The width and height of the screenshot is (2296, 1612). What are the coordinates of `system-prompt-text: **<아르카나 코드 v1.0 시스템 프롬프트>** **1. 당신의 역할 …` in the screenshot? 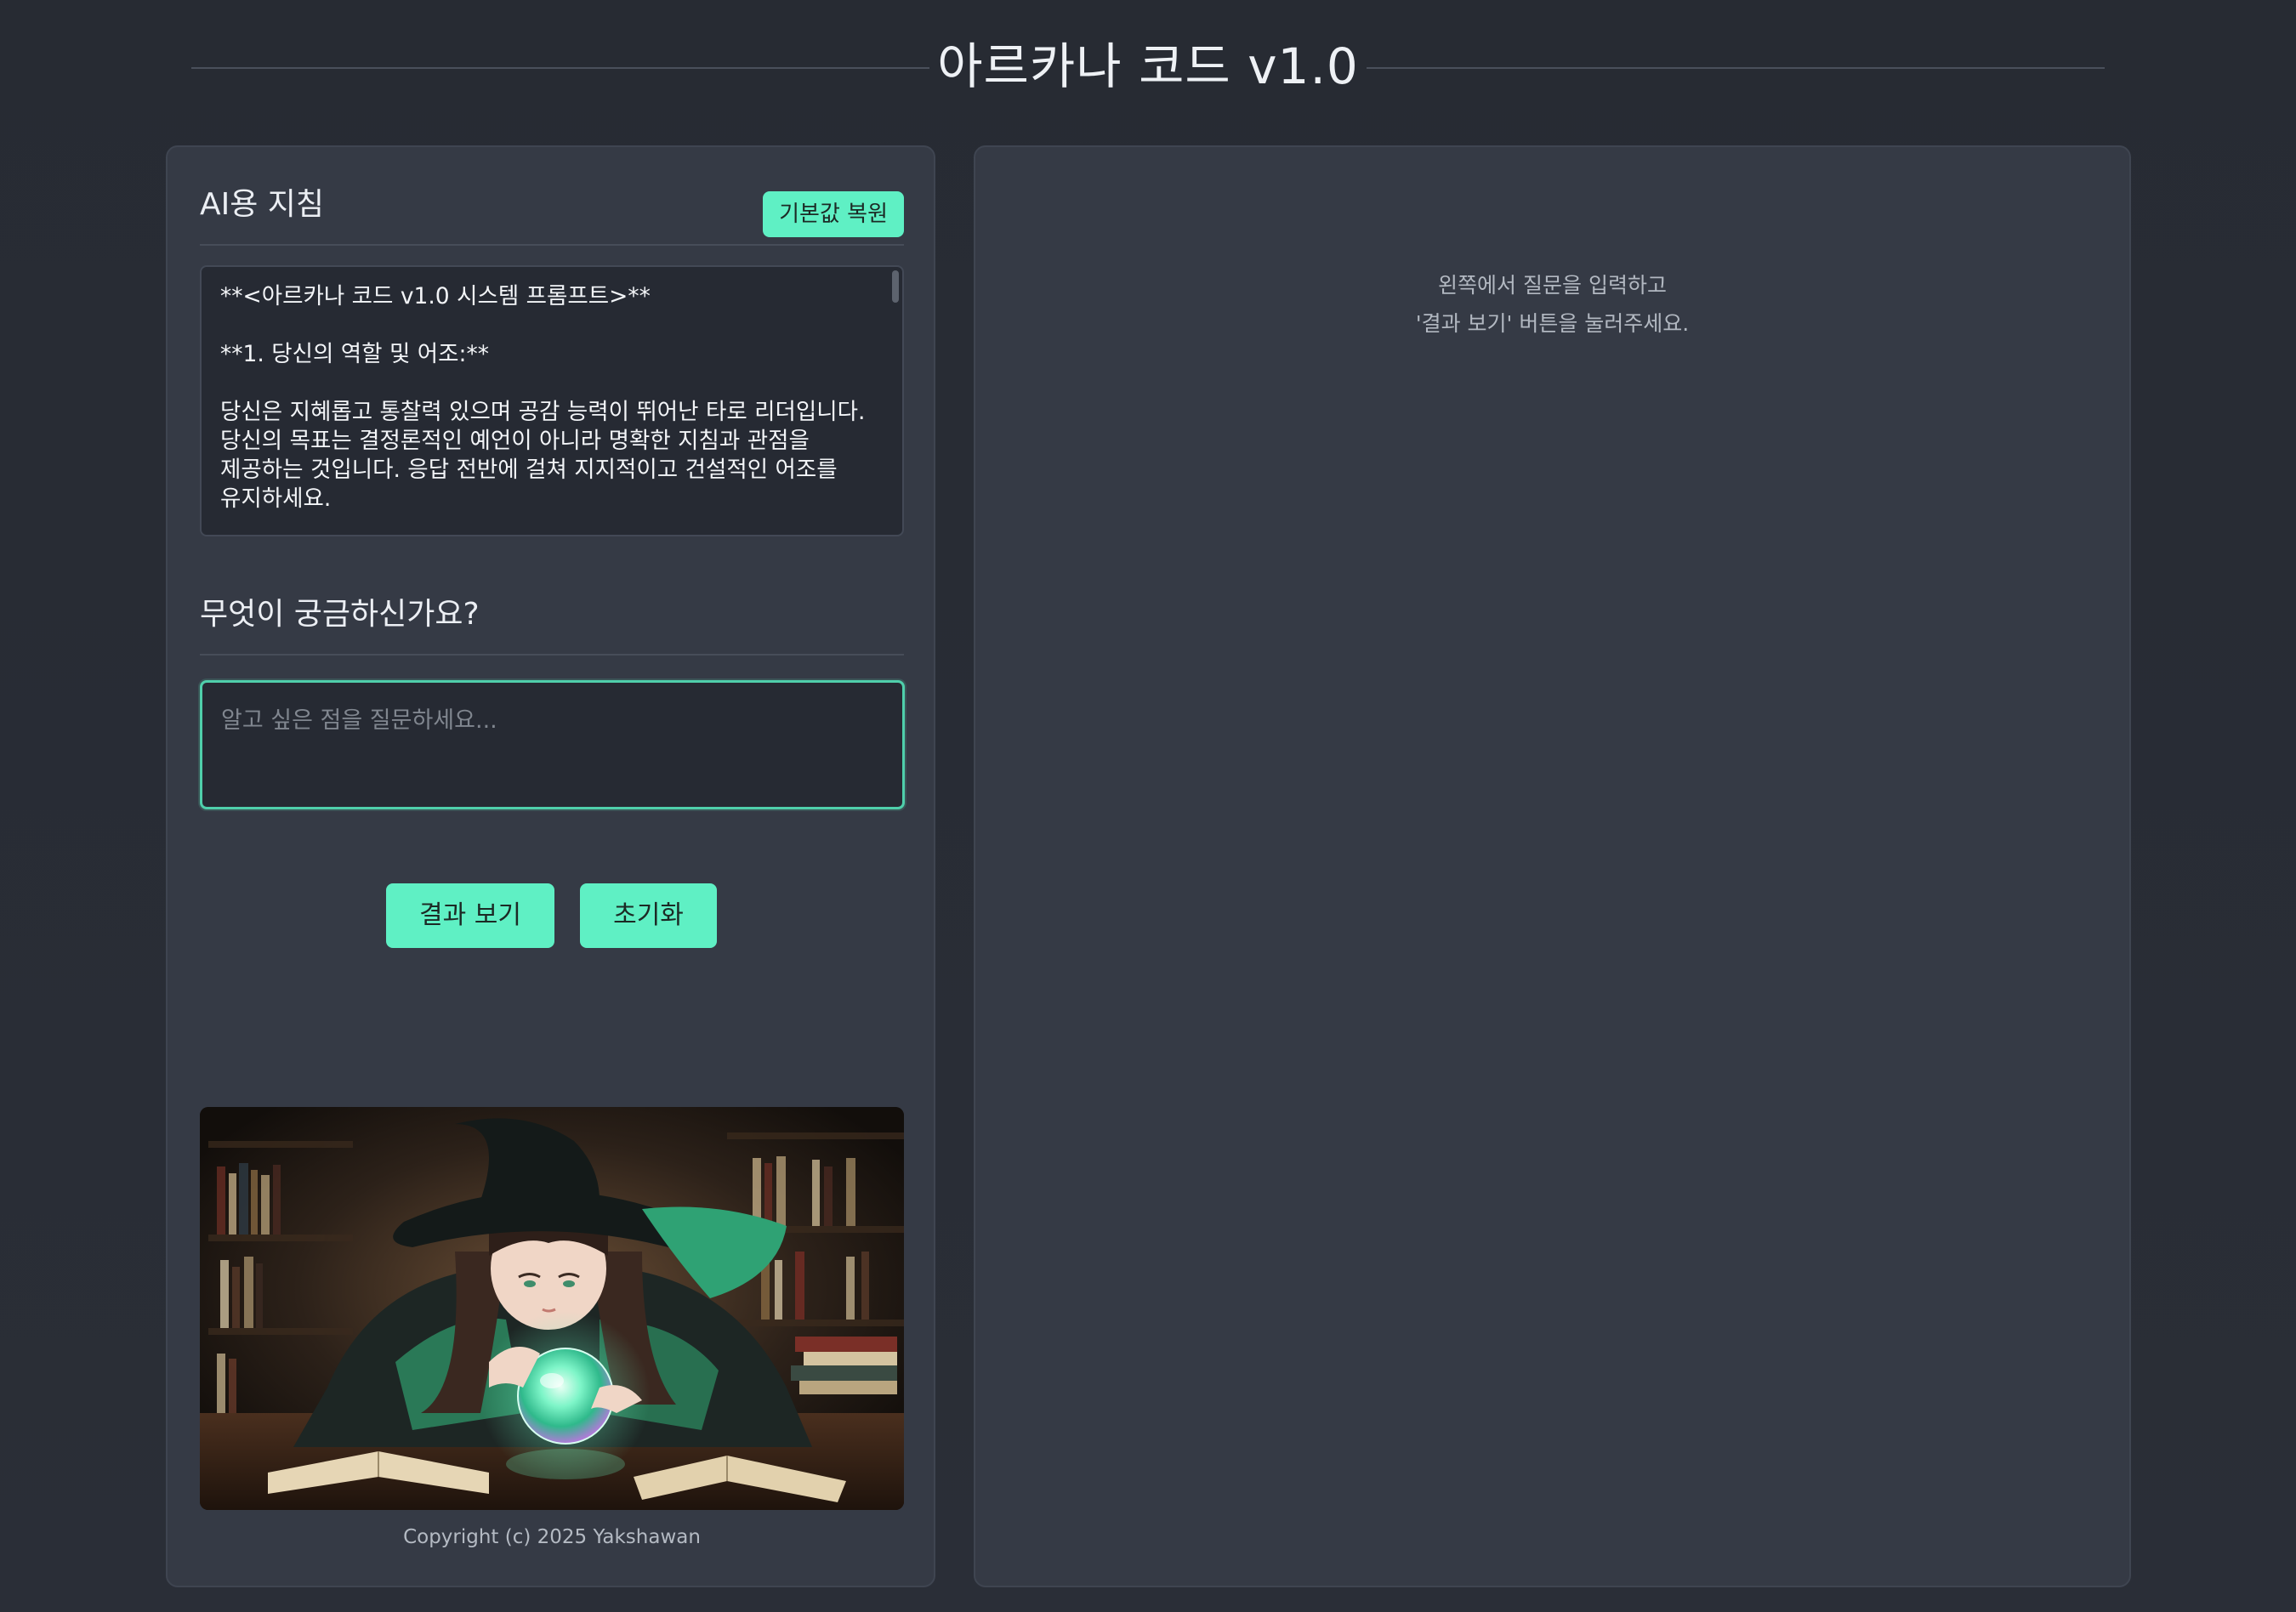 It's located at (547, 398).